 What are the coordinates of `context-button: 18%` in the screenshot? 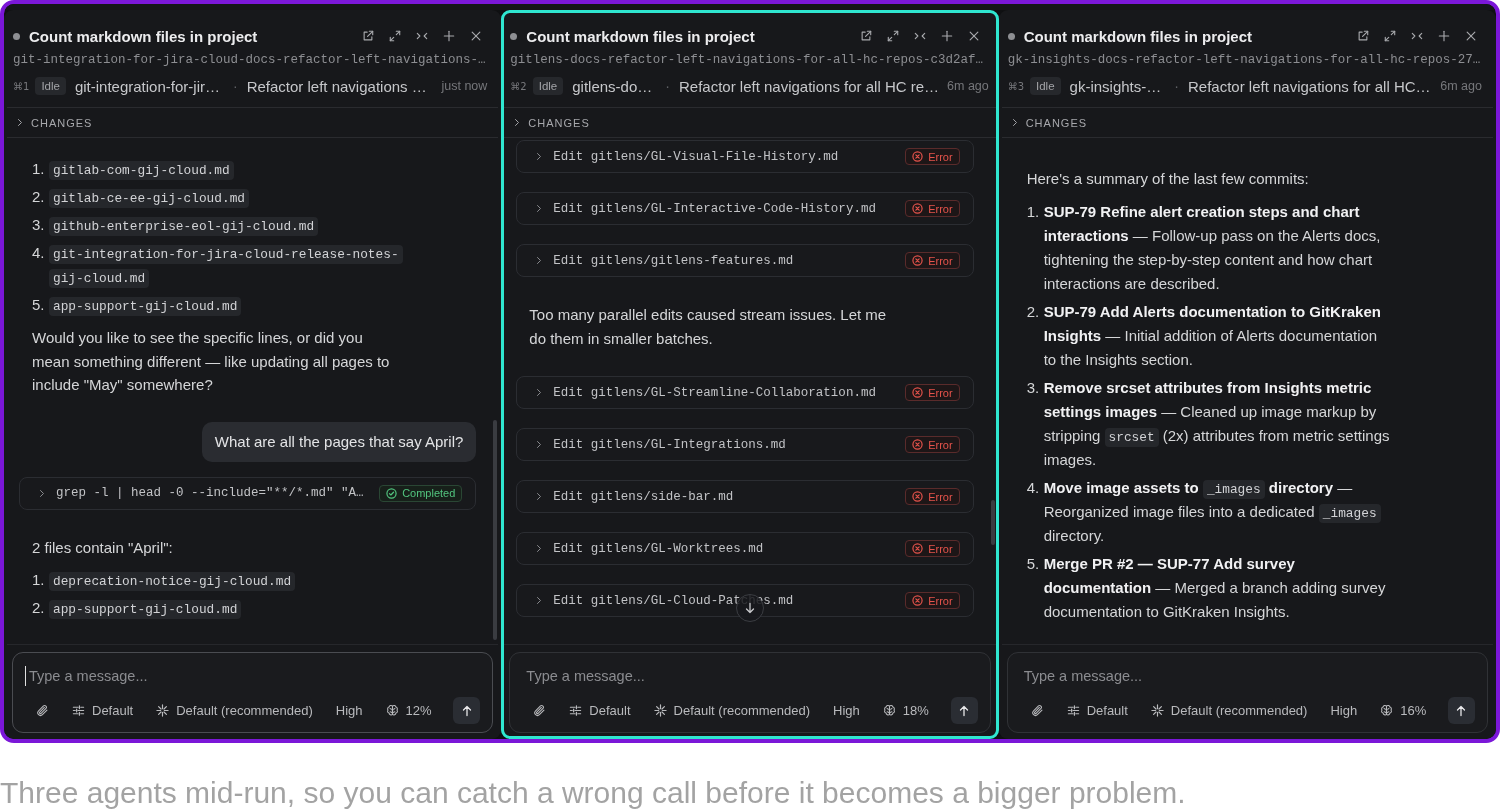 It's located at (905, 710).